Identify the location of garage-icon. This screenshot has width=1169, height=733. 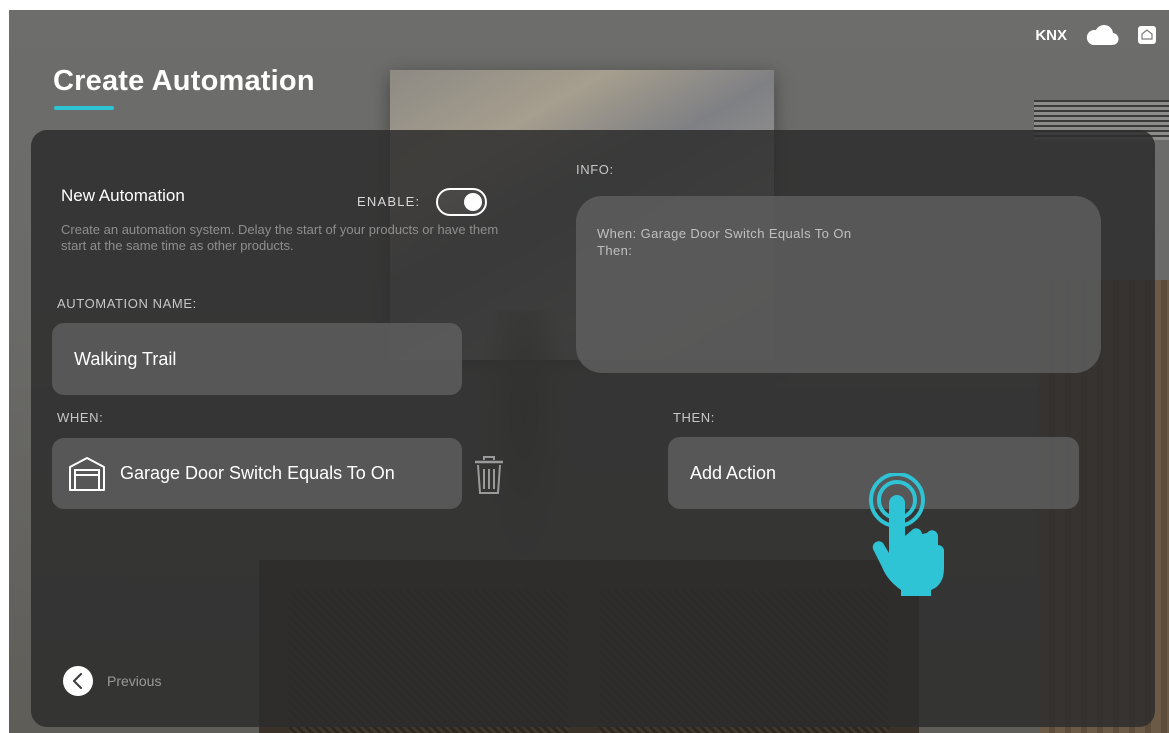
(87, 473).